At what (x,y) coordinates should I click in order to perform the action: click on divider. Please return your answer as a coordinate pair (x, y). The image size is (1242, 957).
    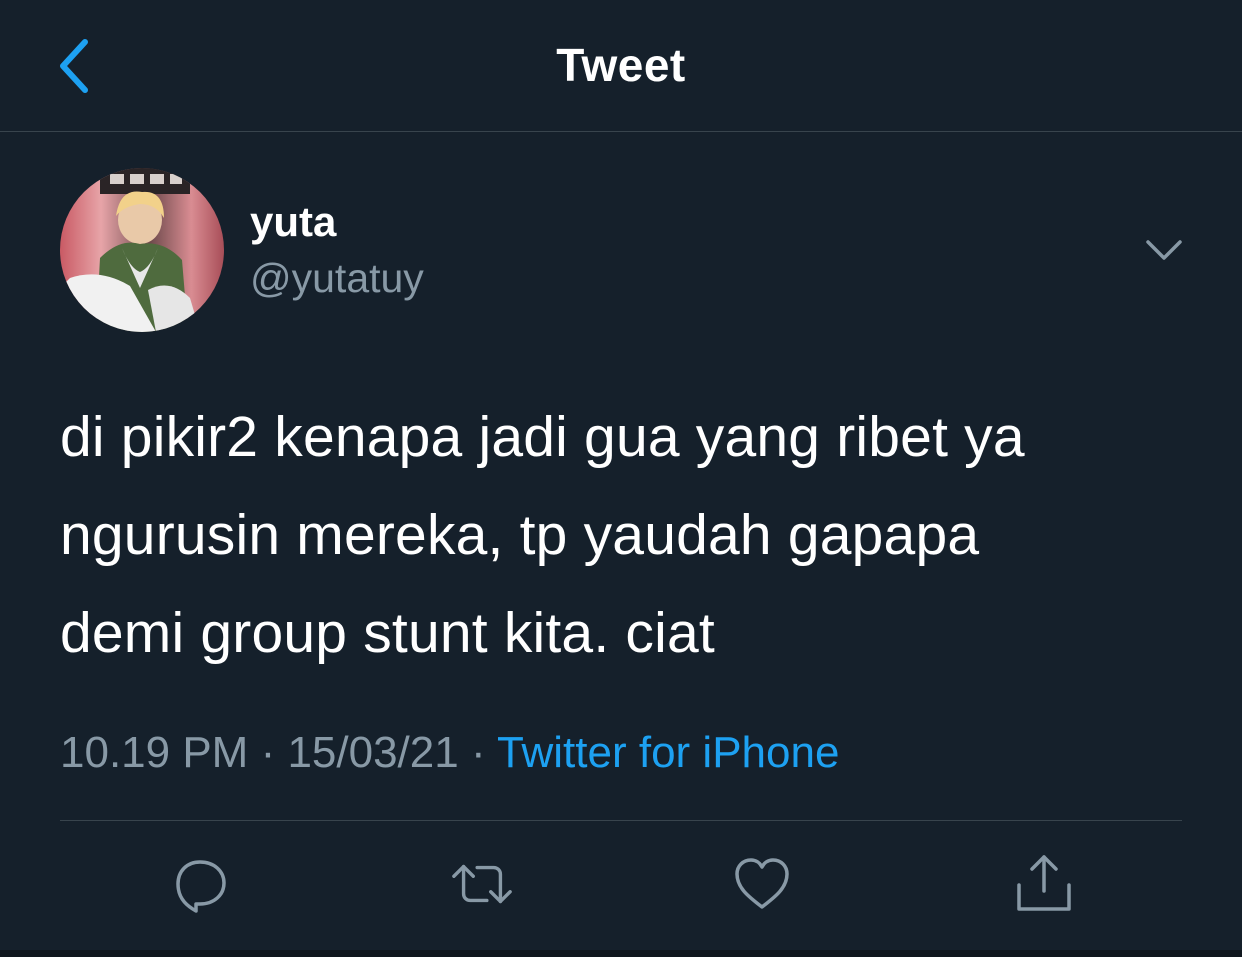
    Looking at the image, I should click on (621, 820).